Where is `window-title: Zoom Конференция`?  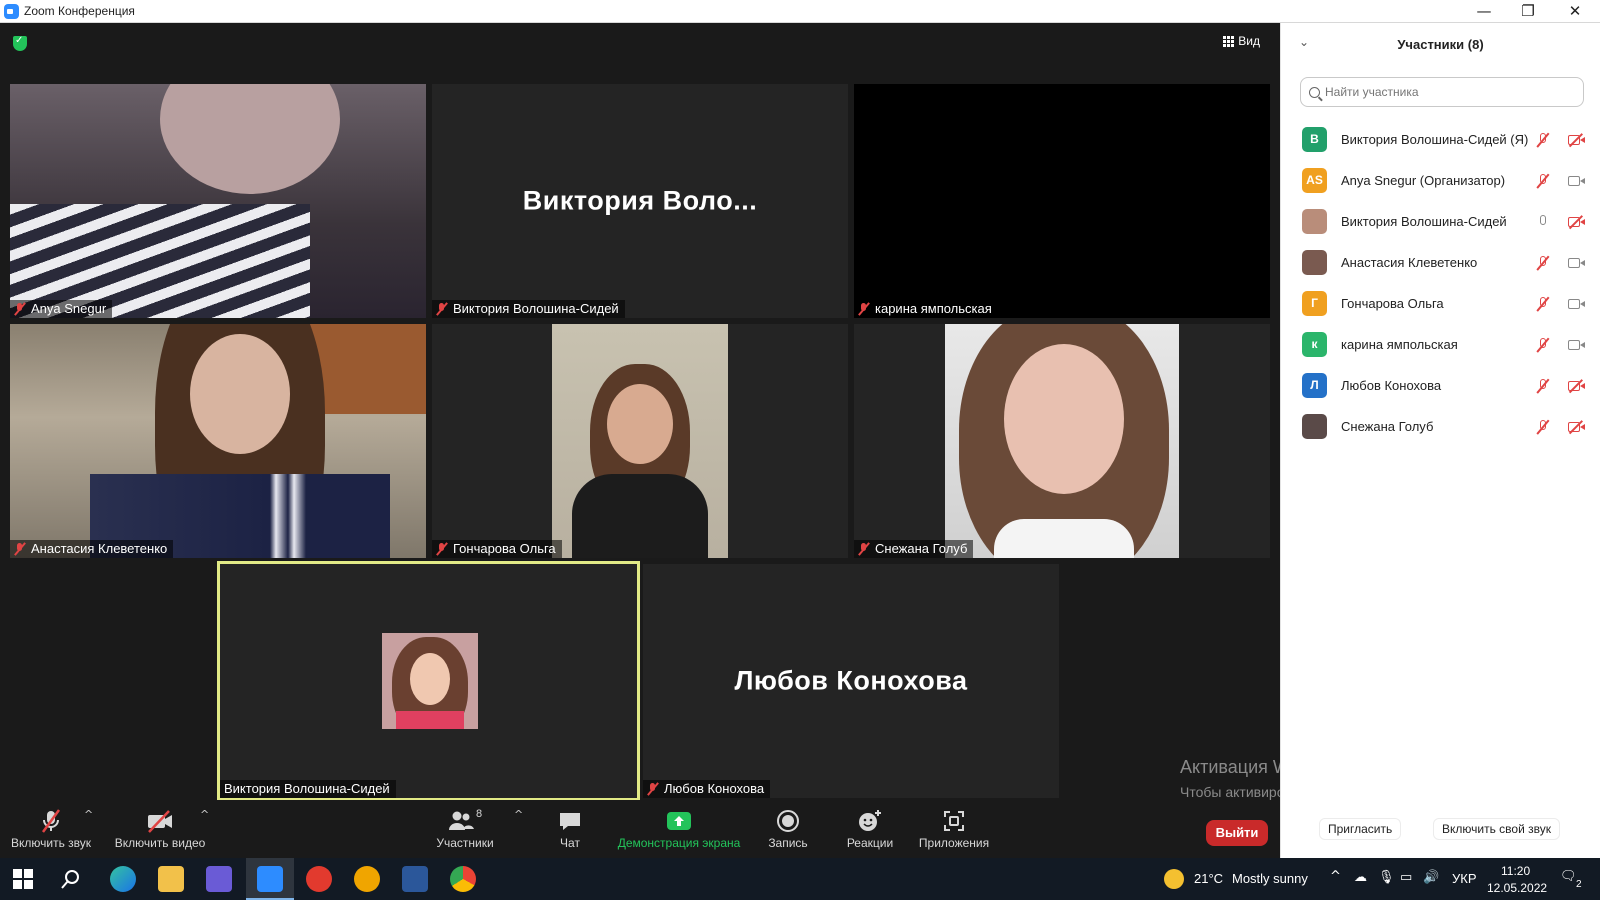 window-title: Zoom Конференция is located at coordinates (79, 11).